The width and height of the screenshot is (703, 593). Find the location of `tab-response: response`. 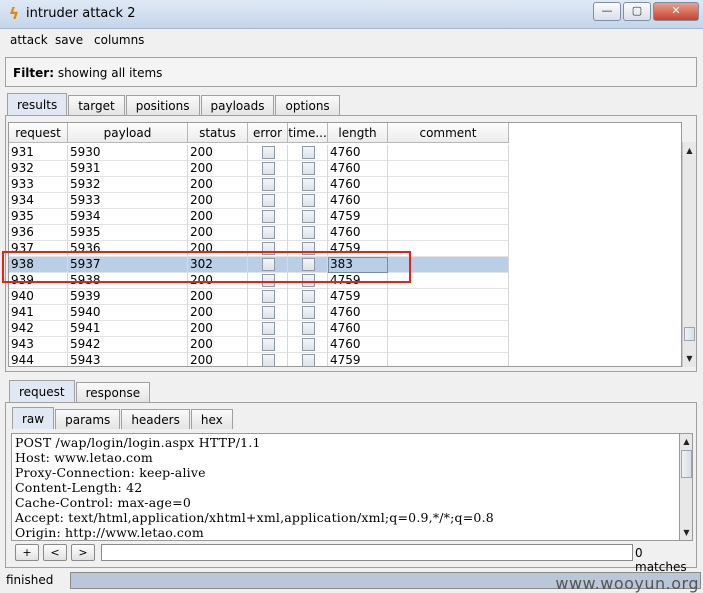

tab-response: response is located at coordinates (113, 392).